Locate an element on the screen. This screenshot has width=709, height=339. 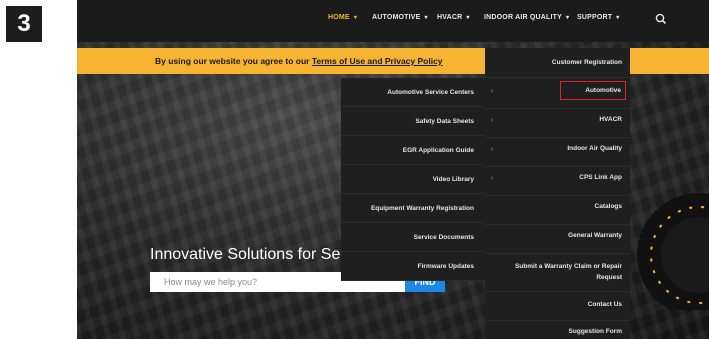
menu-item-video-library: Video Library is located at coordinates (412, 179).